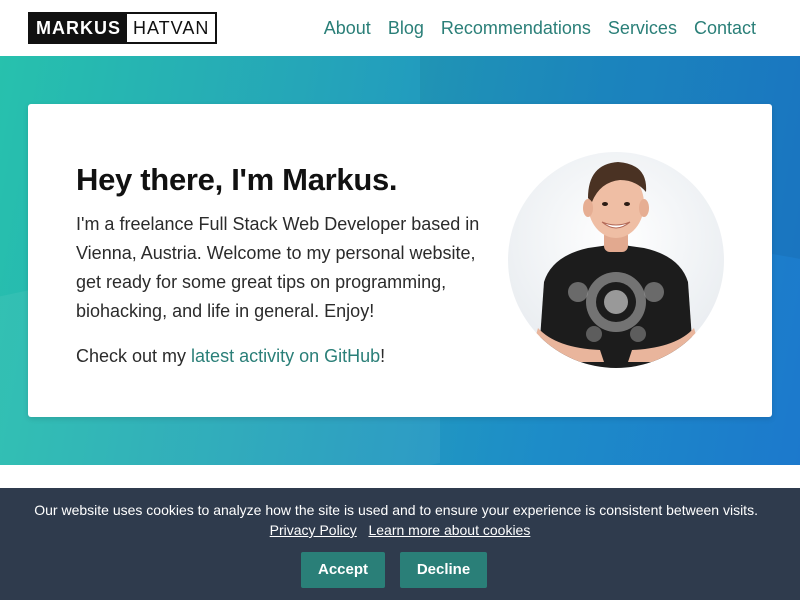 This screenshot has height=600, width=800. I want to click on github-paragraph: Check out my latest activity on GitHub!, so click(230, 356).